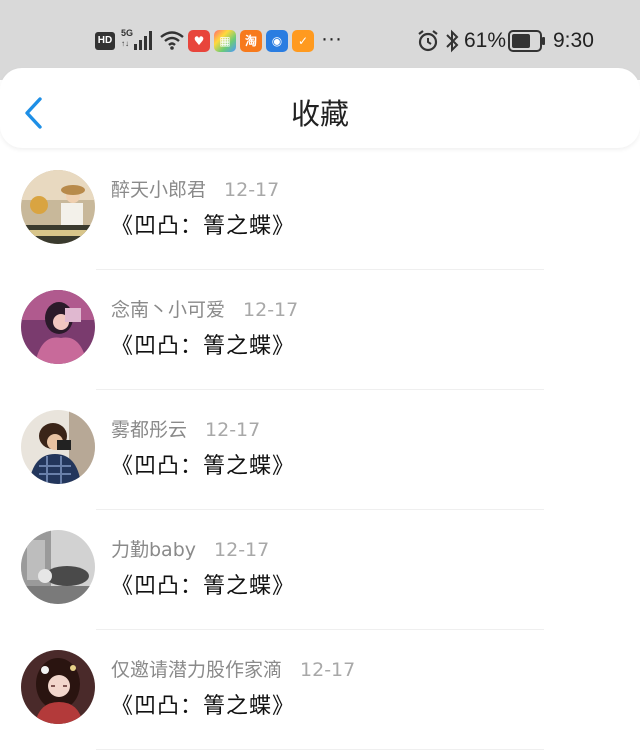  I want to click on username: 雾都彤云, so click(149, 430).